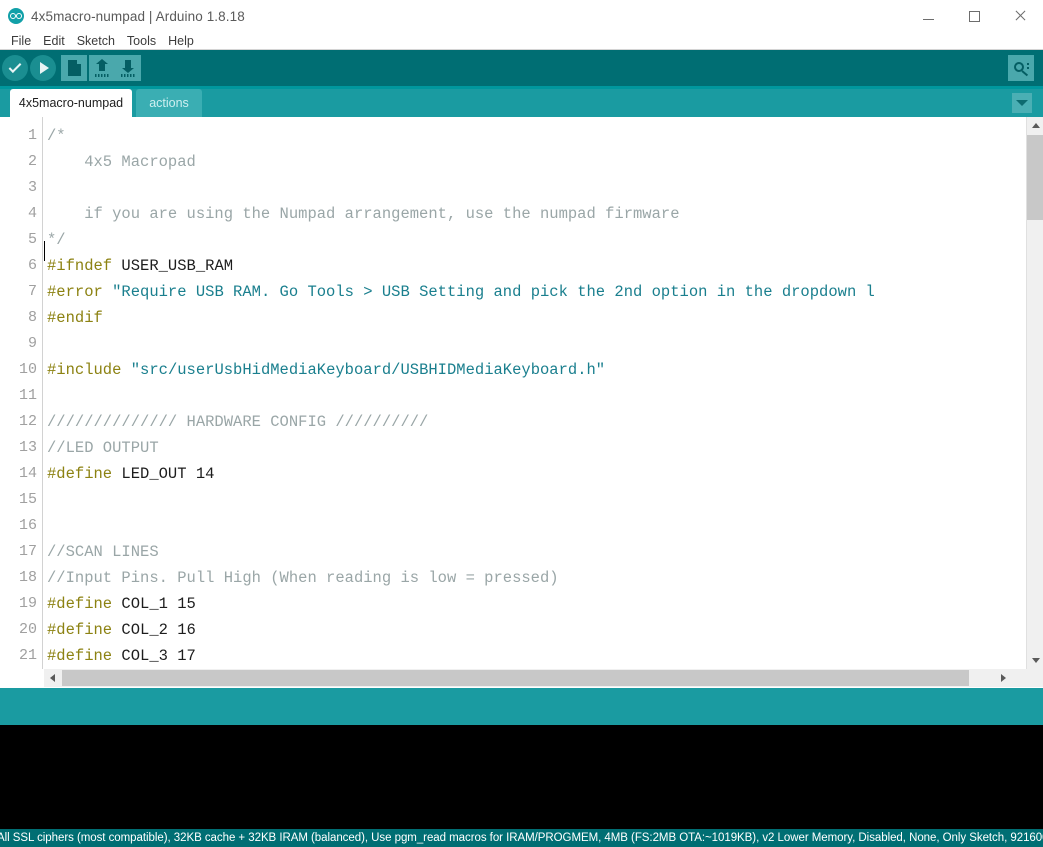 Image resolution: width=1043 pixels, height=847 pixels. I want to click on line-number: 21, so click(27, 655).